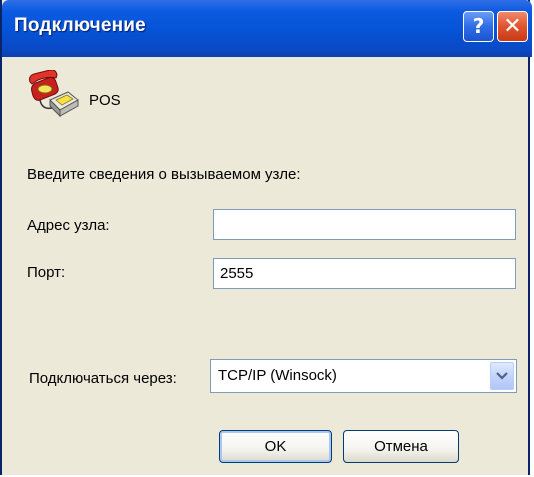 The image size is (534, 477). What do you see at coordinates (277, 375) in the screenshot?
I see `connect-via-value: TCP/IP (Winsock)` at bounding box center [277, 375].